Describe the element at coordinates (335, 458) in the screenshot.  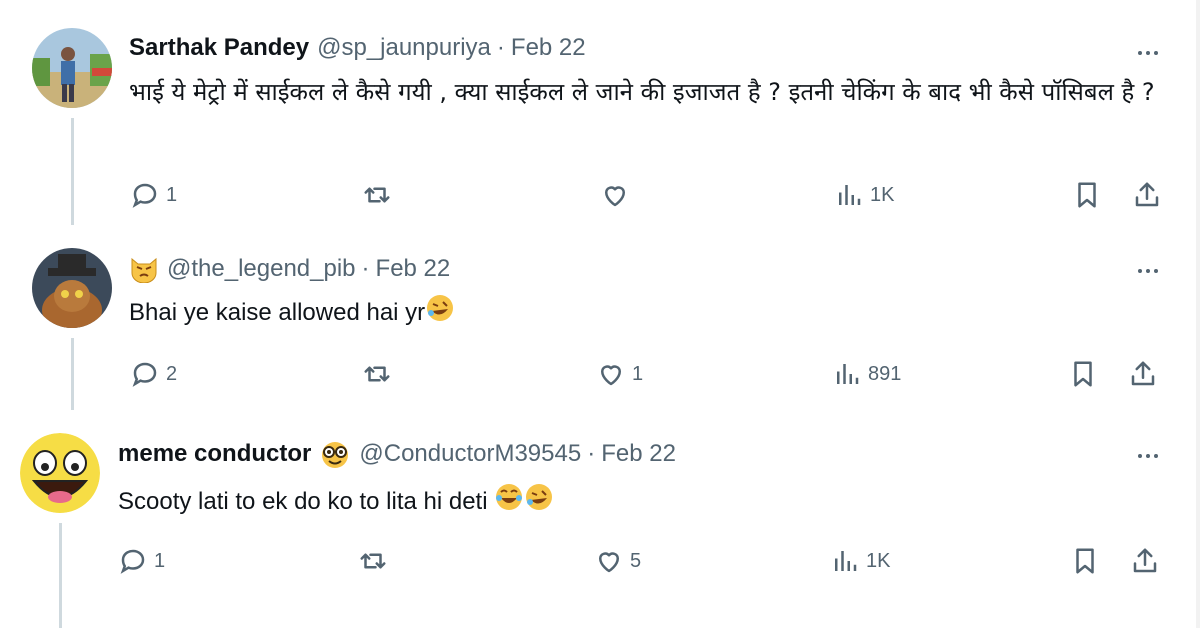
I see `nerd-emoji-icon` at that location.